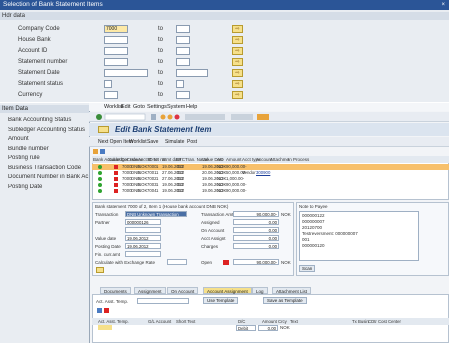  I want to click on table-column-header: Amount, so click(234, 159).